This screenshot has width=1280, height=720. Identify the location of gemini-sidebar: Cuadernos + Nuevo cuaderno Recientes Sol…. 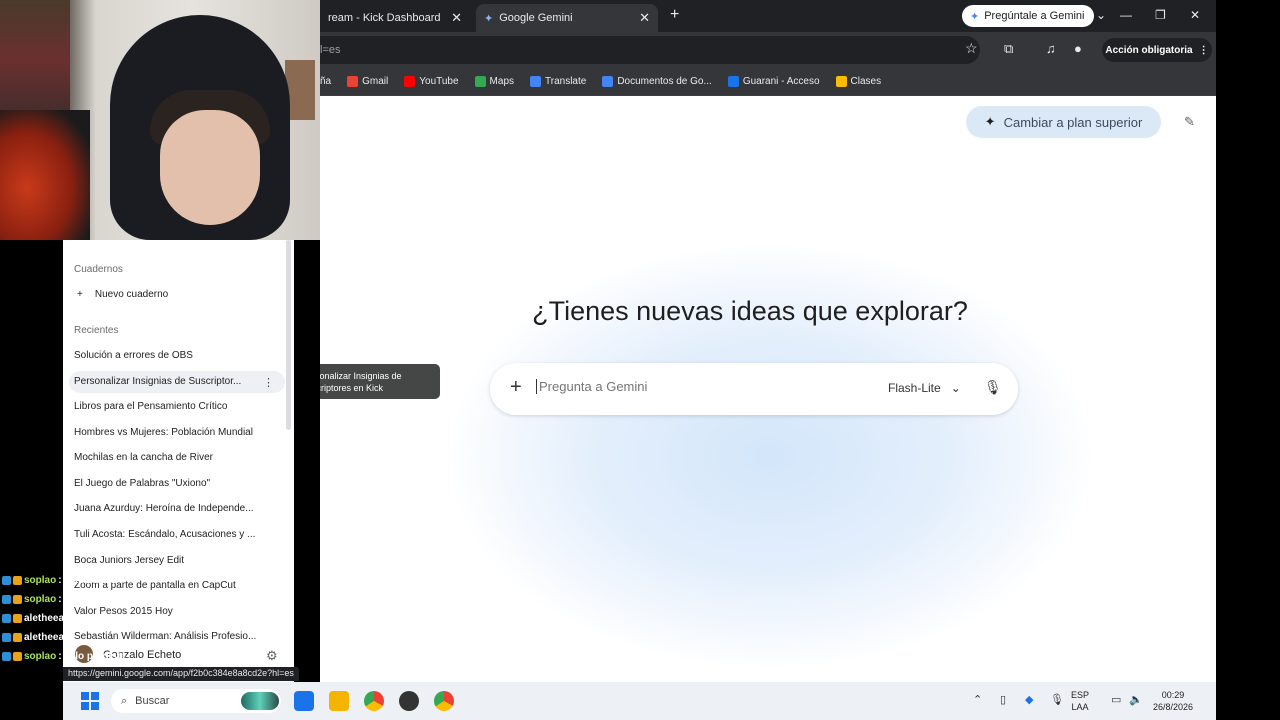
(178, 461).